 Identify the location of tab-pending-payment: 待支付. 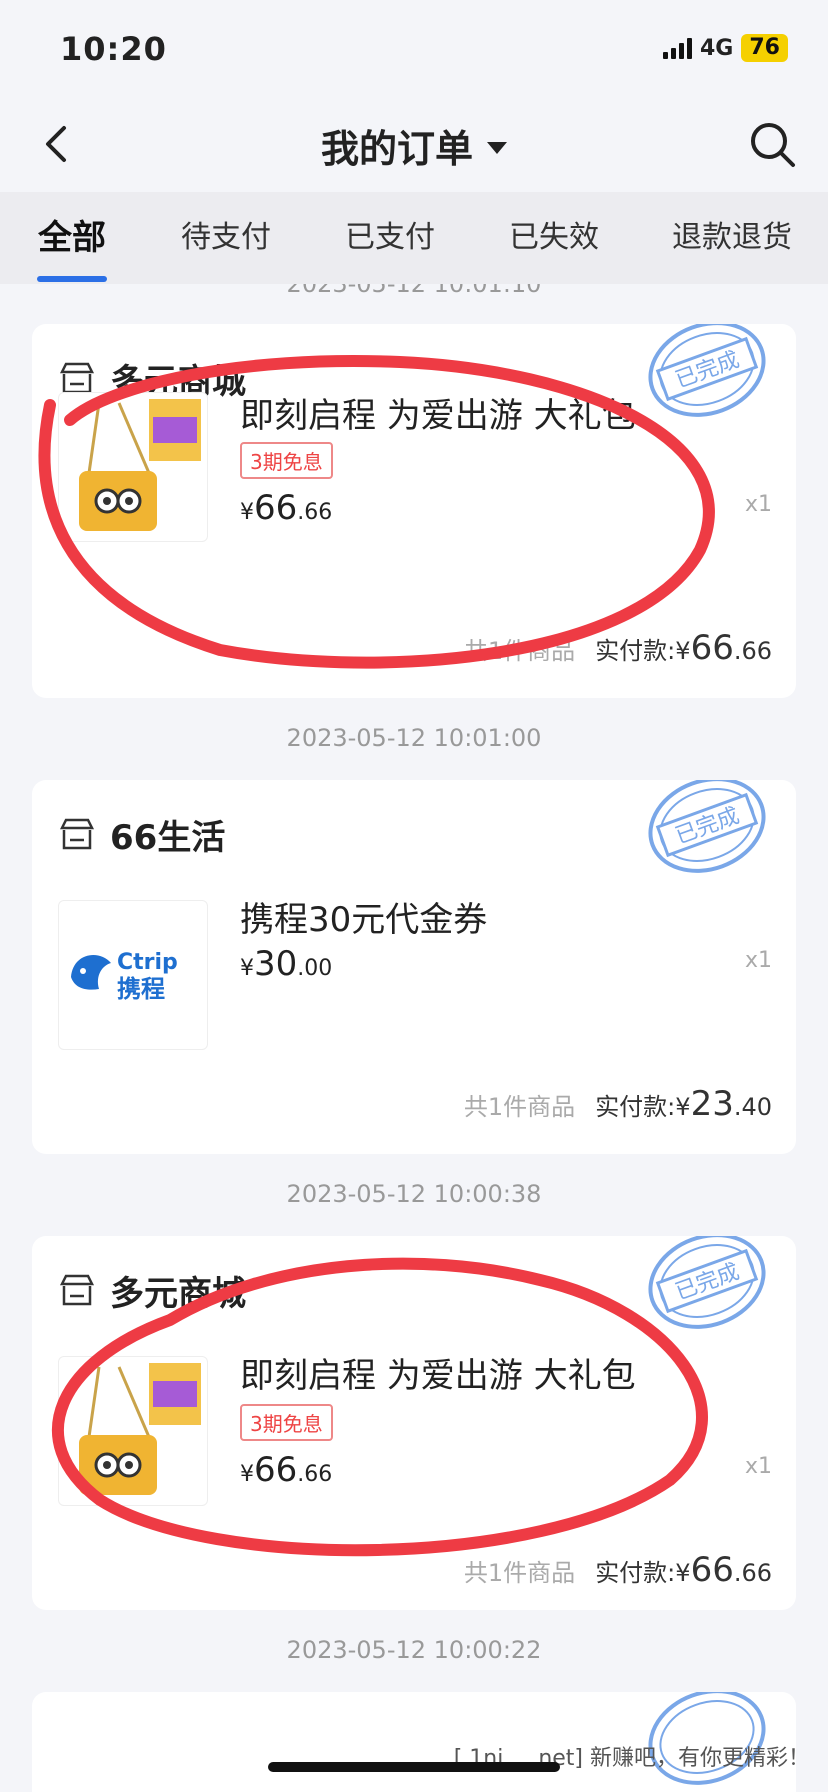
(226, 238).